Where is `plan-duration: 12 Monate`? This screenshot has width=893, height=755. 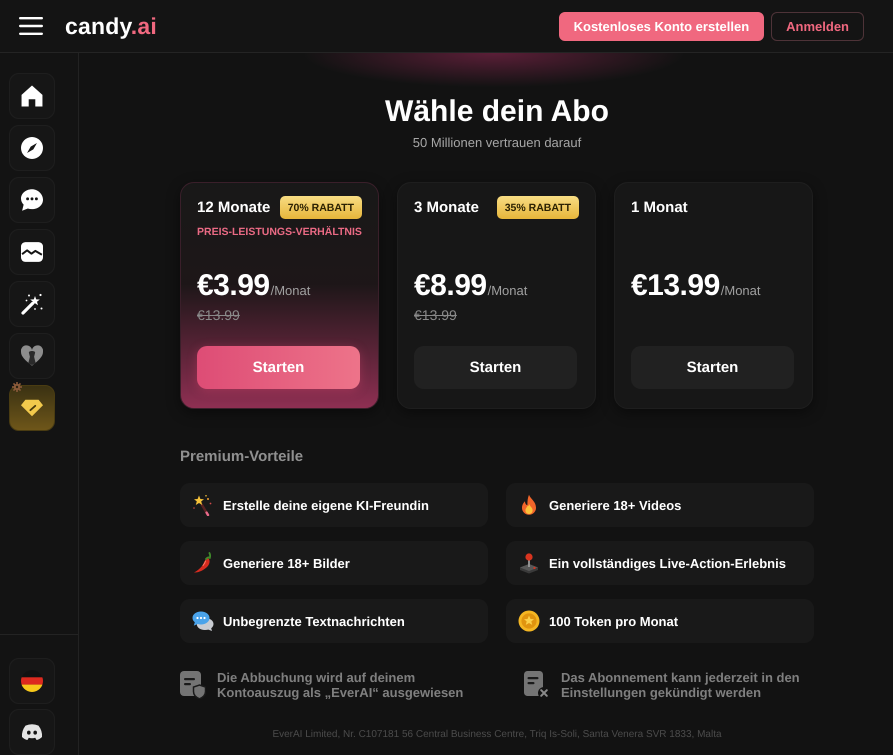 plan-duration: 12 Monate is located at coordinates (233, 207).